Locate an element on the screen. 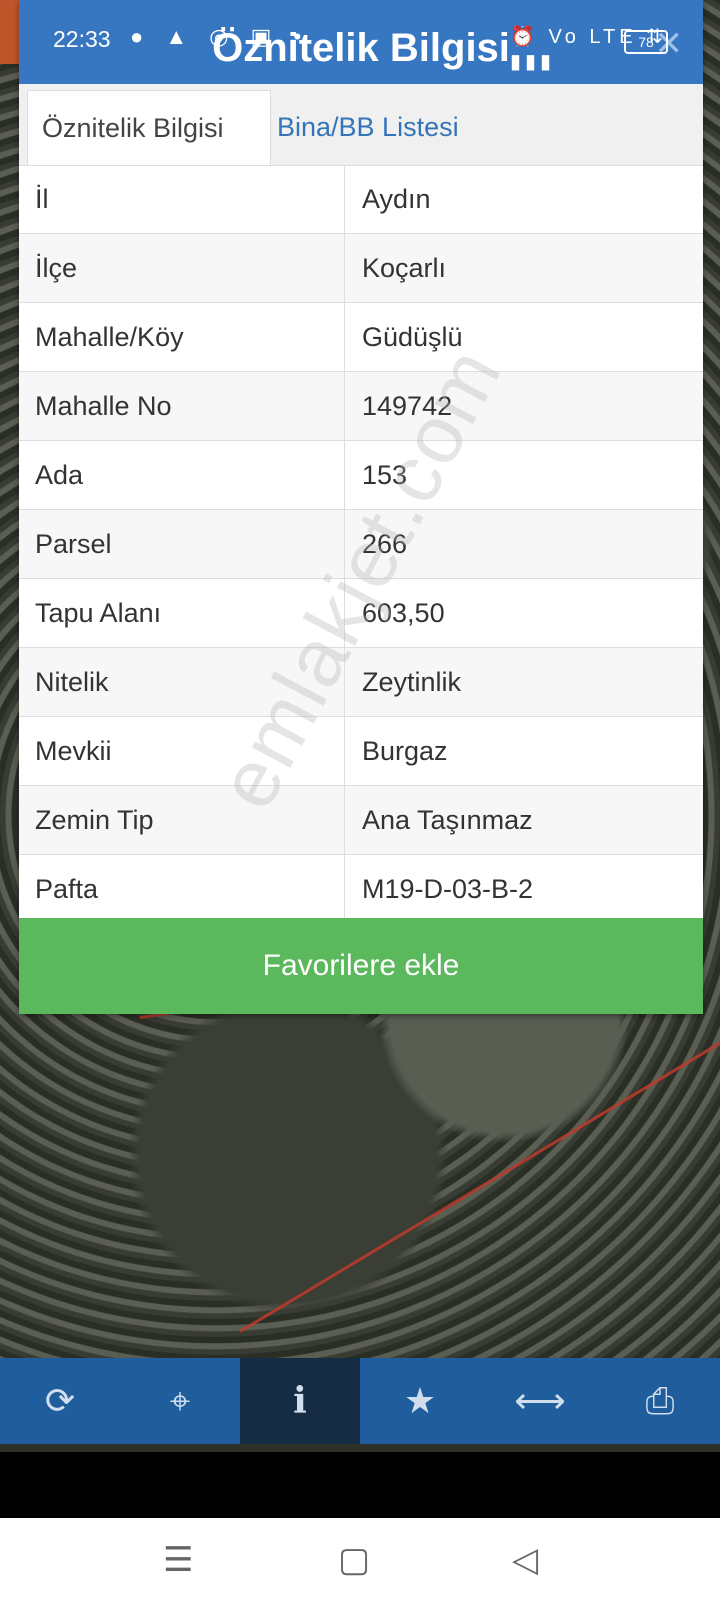  home-icon: ▢ is located at coordinates (354, 1560).